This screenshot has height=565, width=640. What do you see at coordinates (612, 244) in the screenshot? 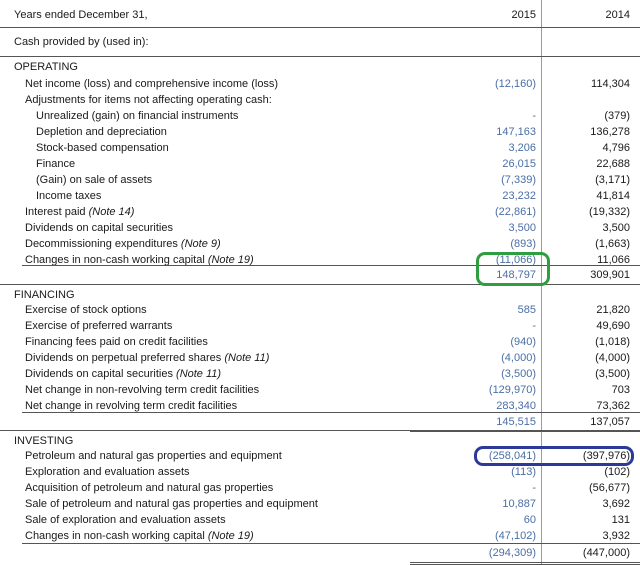
I see `value-2014: (1,663)` at bounding box center [612, 244].